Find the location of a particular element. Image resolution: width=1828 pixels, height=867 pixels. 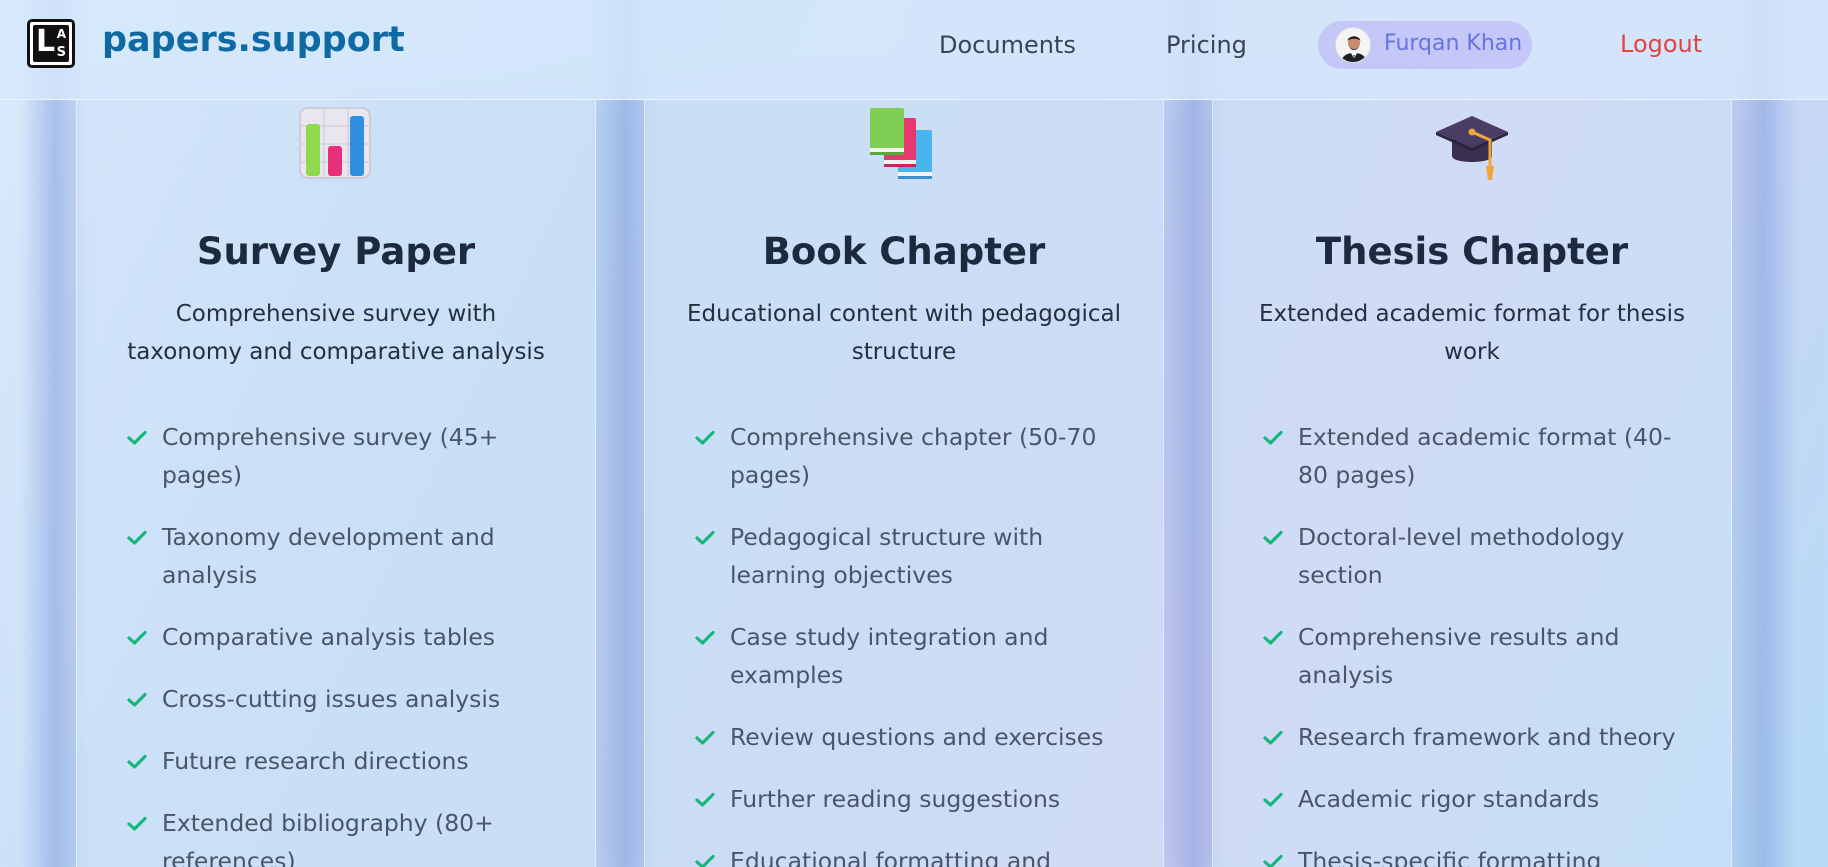

feature-item: Extended academic format (40-80 pages) is located at coordinates (1477, 456).